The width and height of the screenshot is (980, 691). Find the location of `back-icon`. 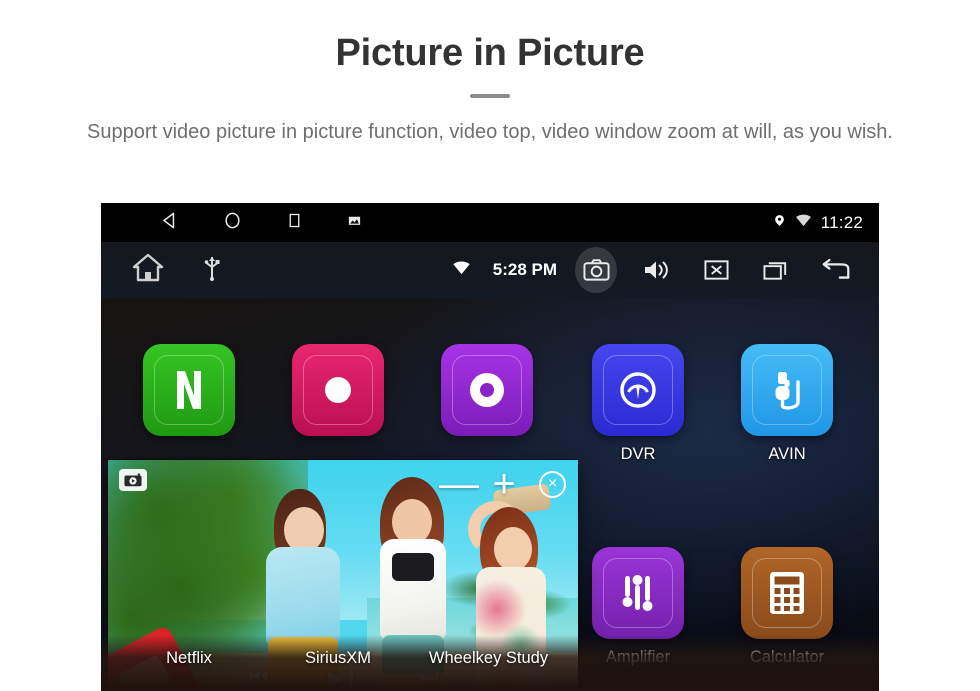

back-icon is located at coordinates (169, 223).